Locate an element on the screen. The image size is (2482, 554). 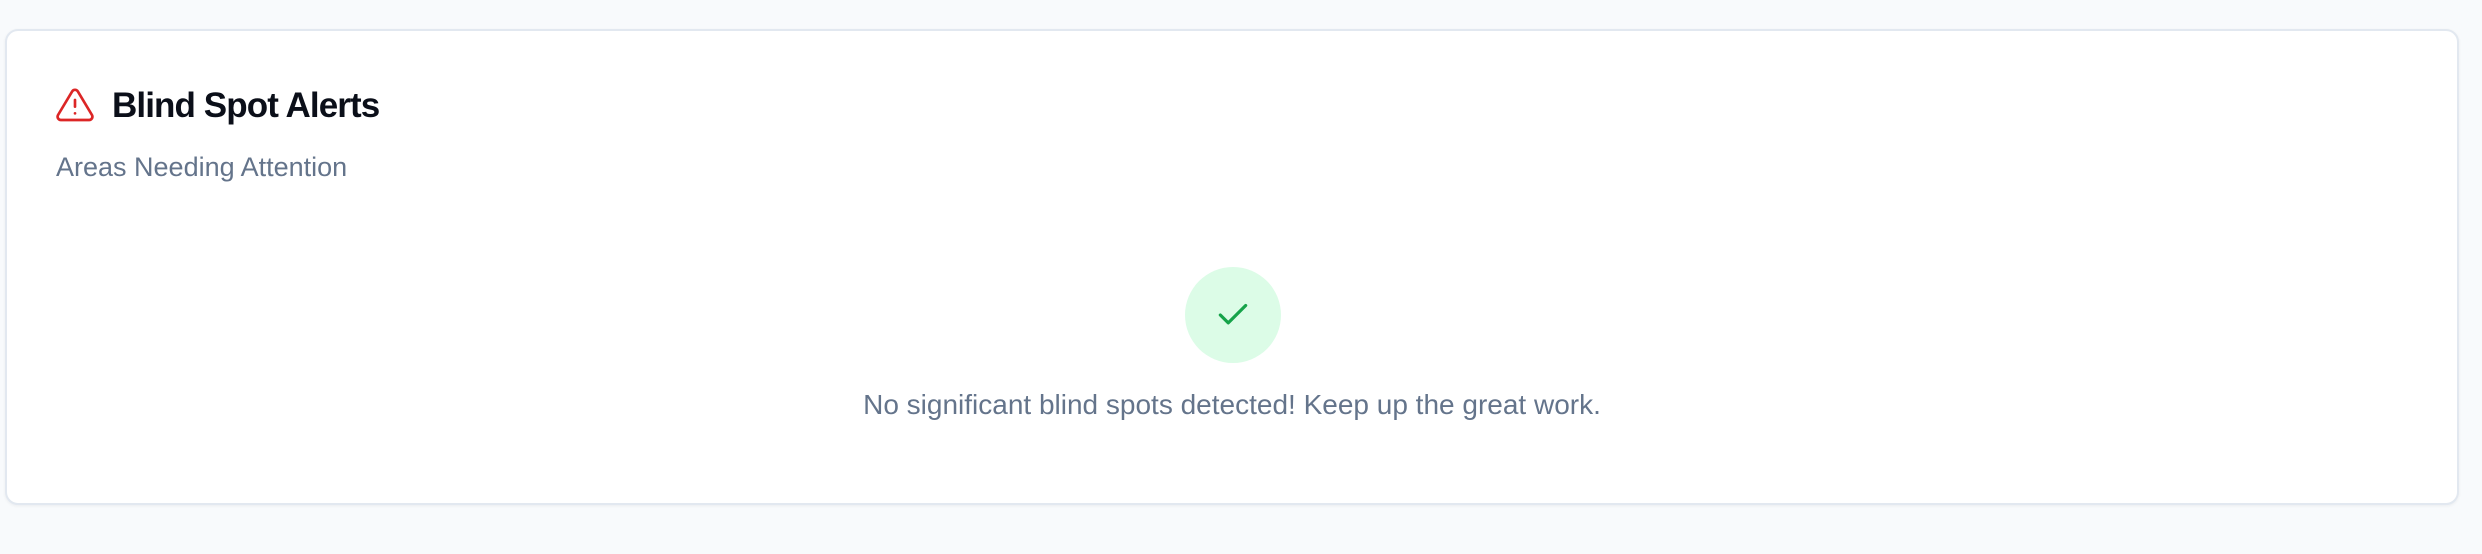
success-badge is located at coordinates (1233, 315).